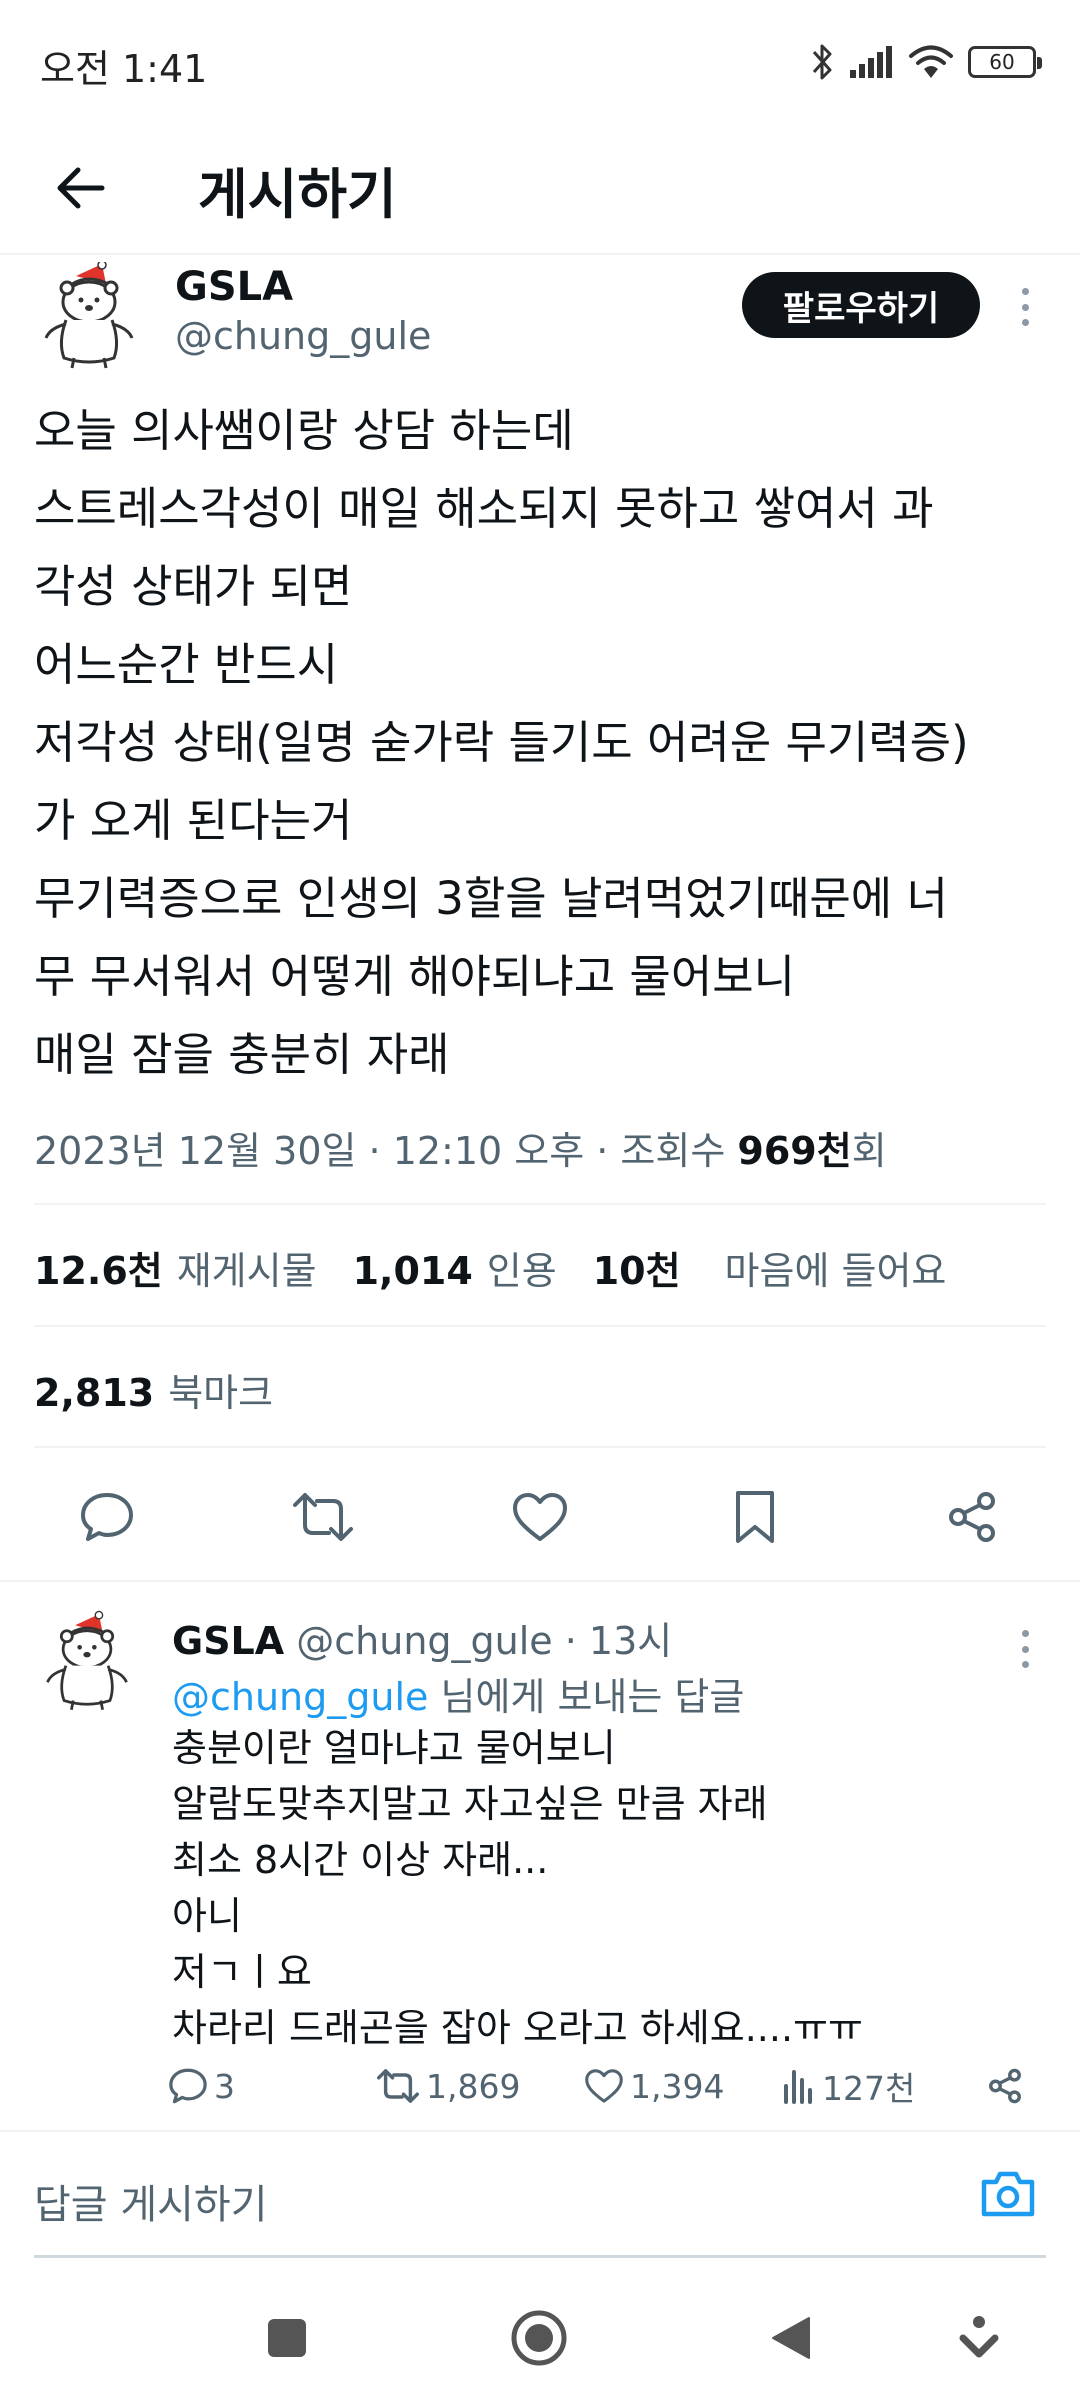  Describe the element at coordinates (869, 2088) in the screenshot. I see `reply-views-count: 127천` at that location.